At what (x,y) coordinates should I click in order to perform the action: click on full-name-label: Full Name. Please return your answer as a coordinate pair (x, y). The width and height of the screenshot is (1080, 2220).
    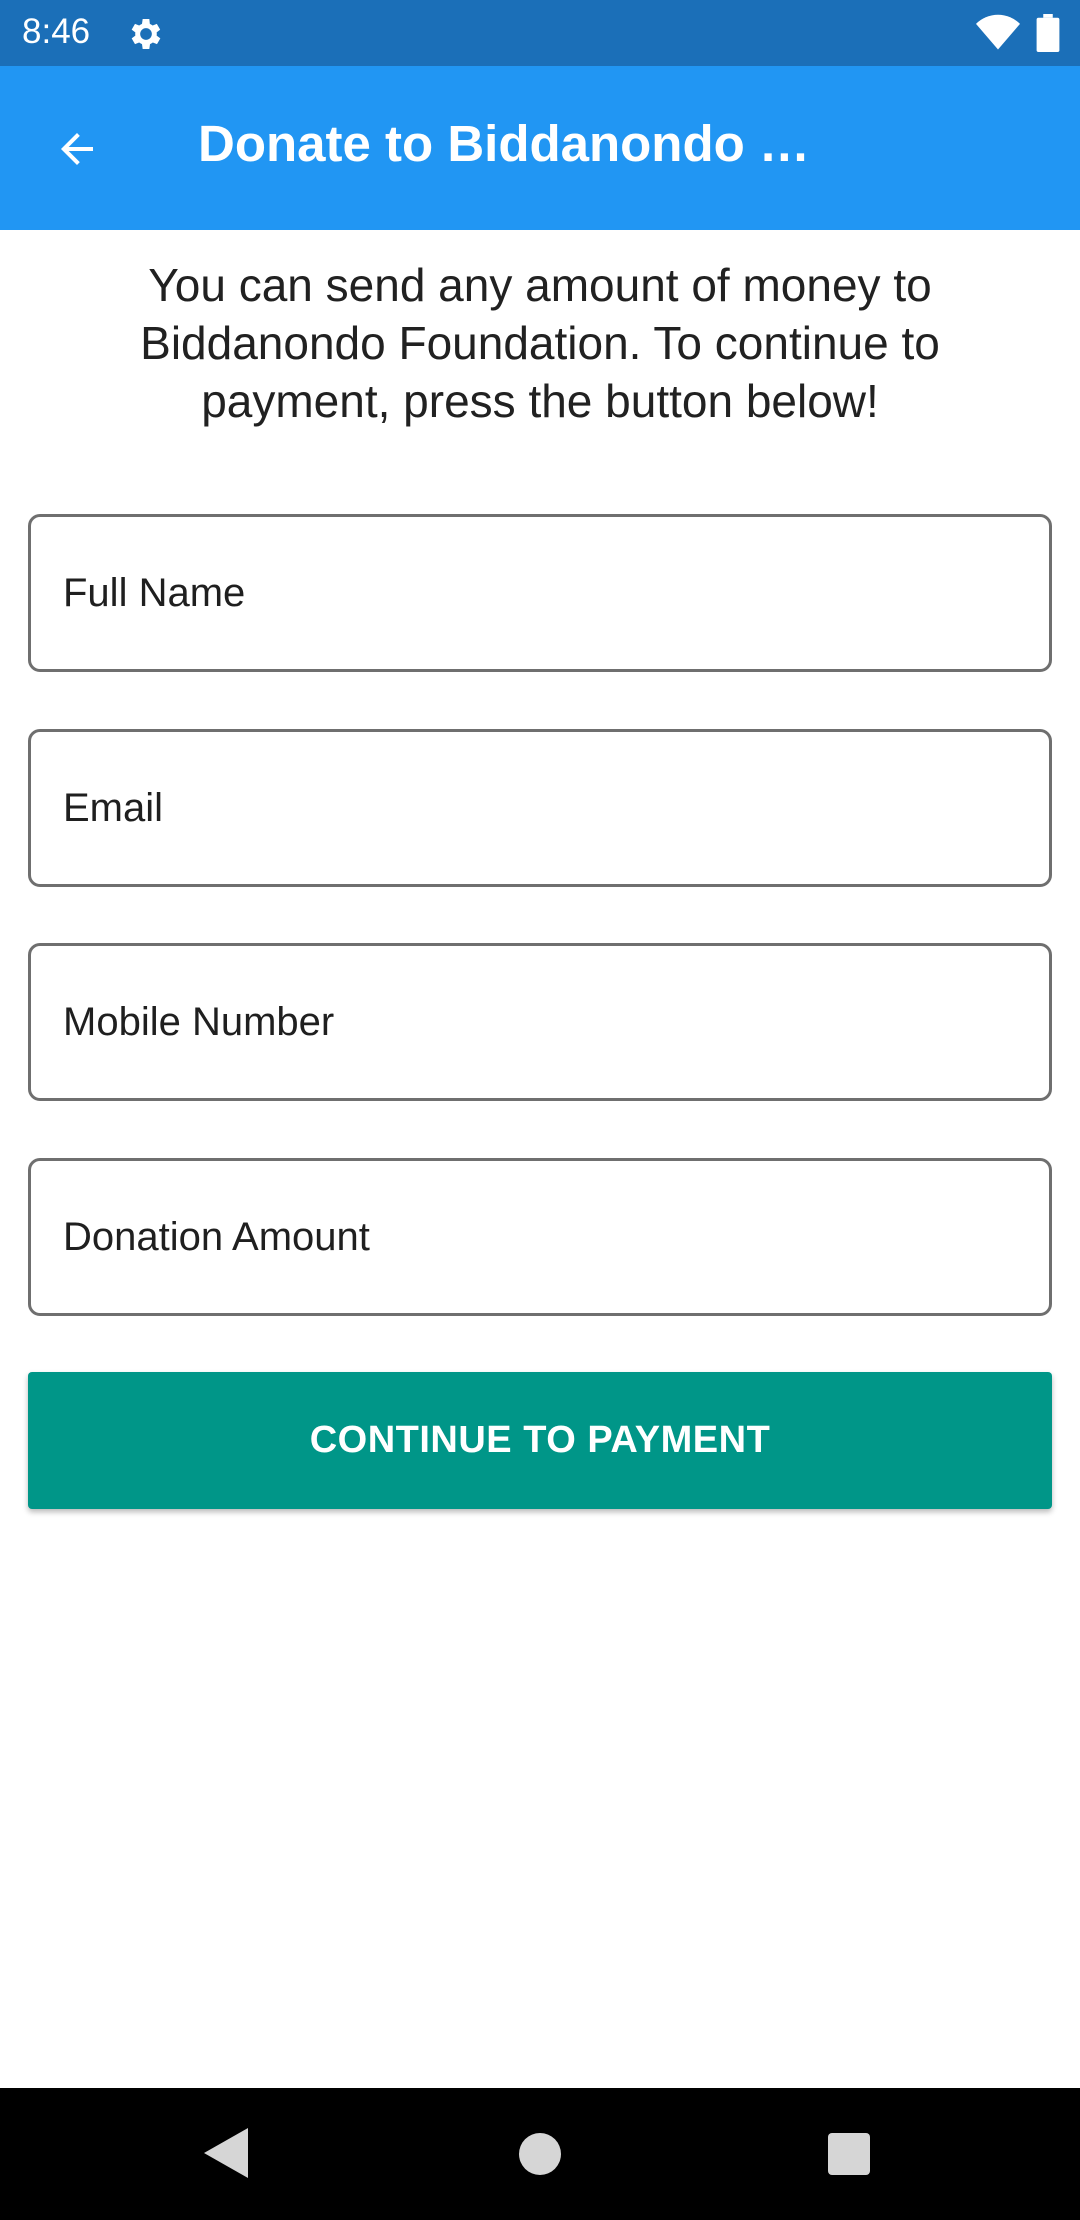
    Looking at the image, I should click on (154, 592).